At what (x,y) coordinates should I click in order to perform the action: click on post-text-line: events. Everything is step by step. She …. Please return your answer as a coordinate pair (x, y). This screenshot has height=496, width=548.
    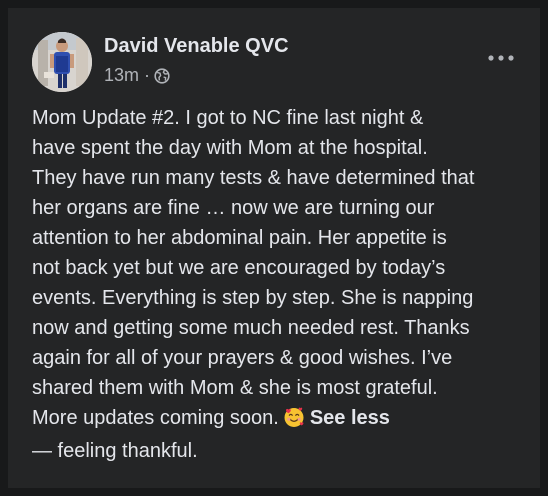
    Looking at the image, I should click on (253, 298).